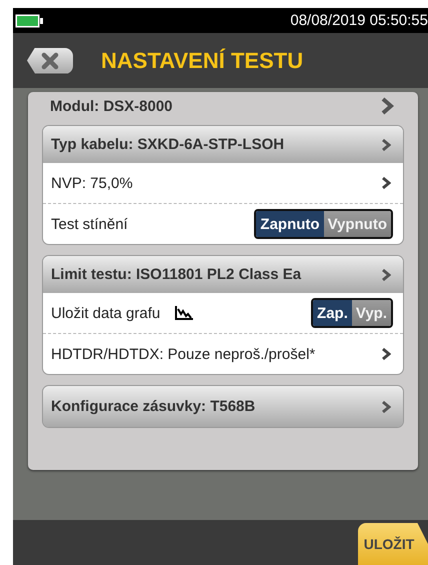  Describe the element at coordinates (223, 406) in the screenshot. I see `group-header: Konfigurace zásuvky: T568B` at that location.